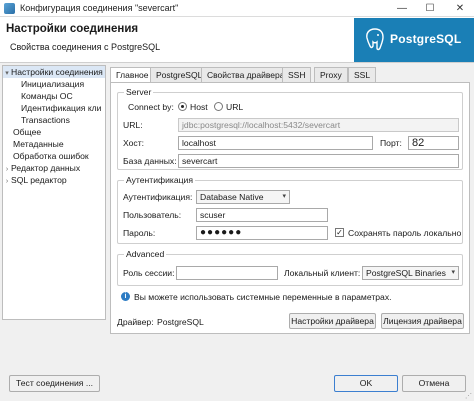 The width and height of the screenshot is (474, 401). What do you see at coordinates (54, 84) in the screenshot?
I see `tree-item-initialization: Инициализация` at bounding box center [54, 84].